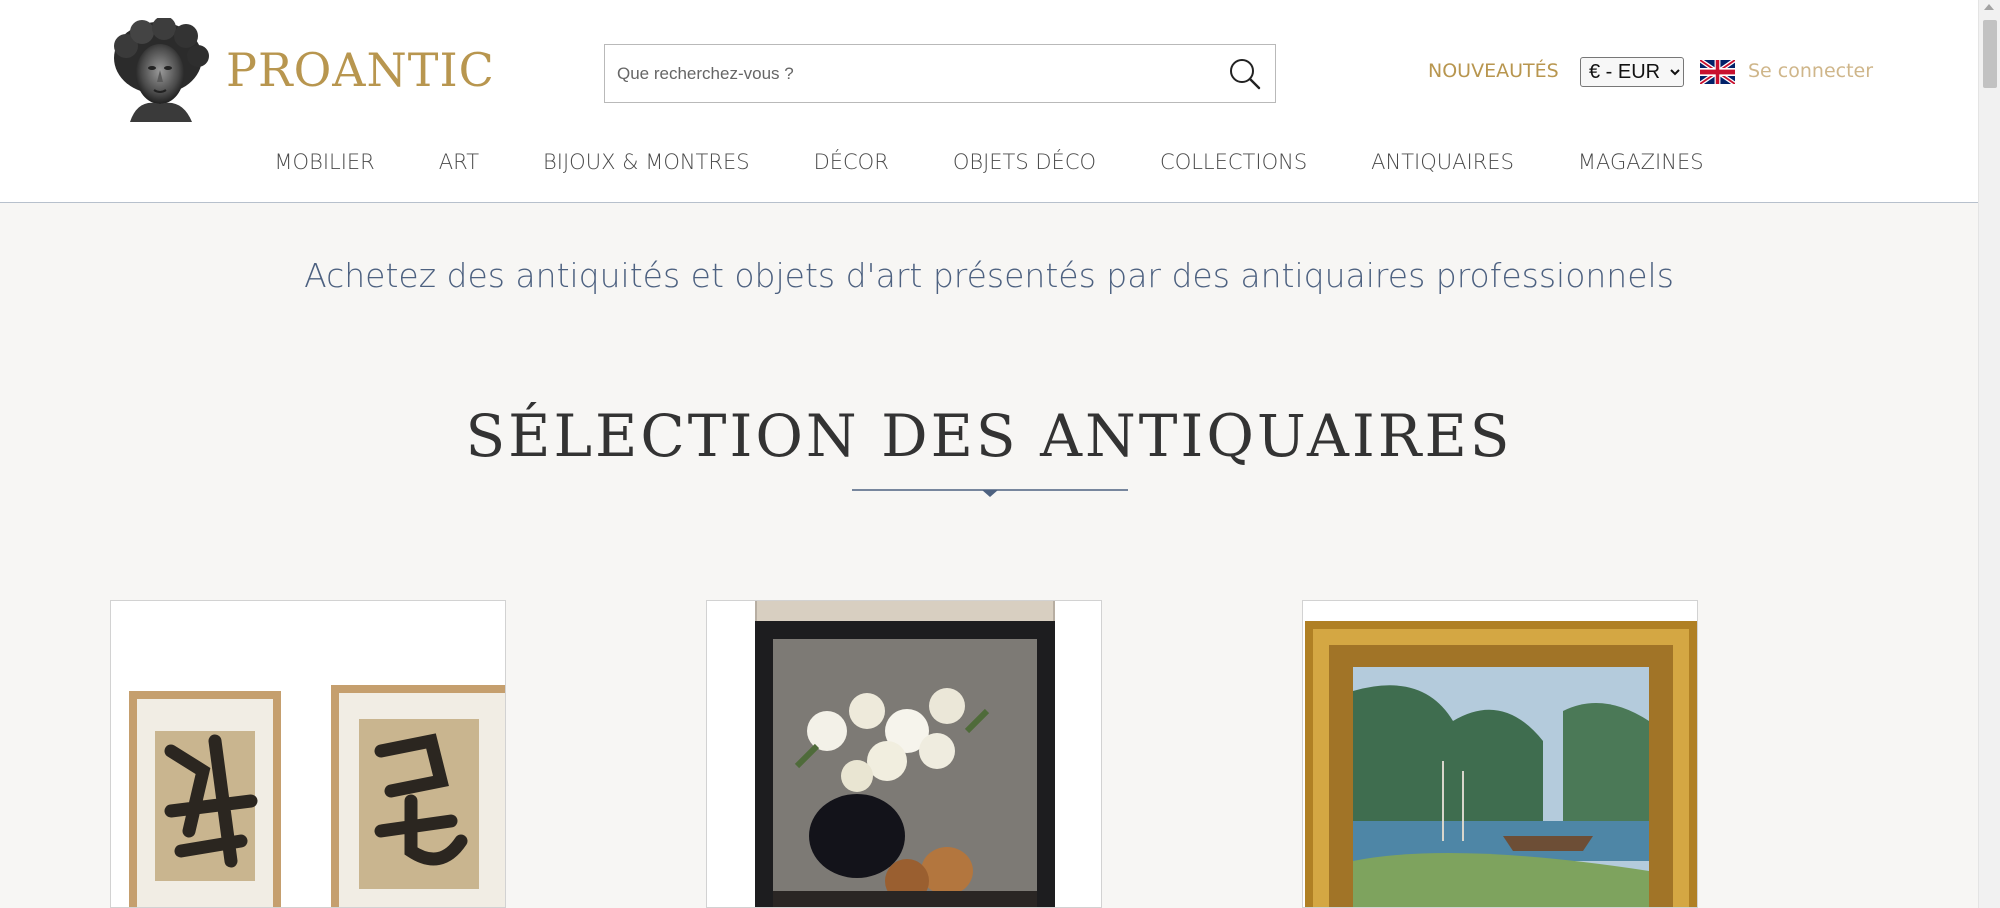 The width and height of the screenshot is (2000, 908). I want to click on nav-item-objets-deco: OBJETS DÉCO, so click(1024, 162).